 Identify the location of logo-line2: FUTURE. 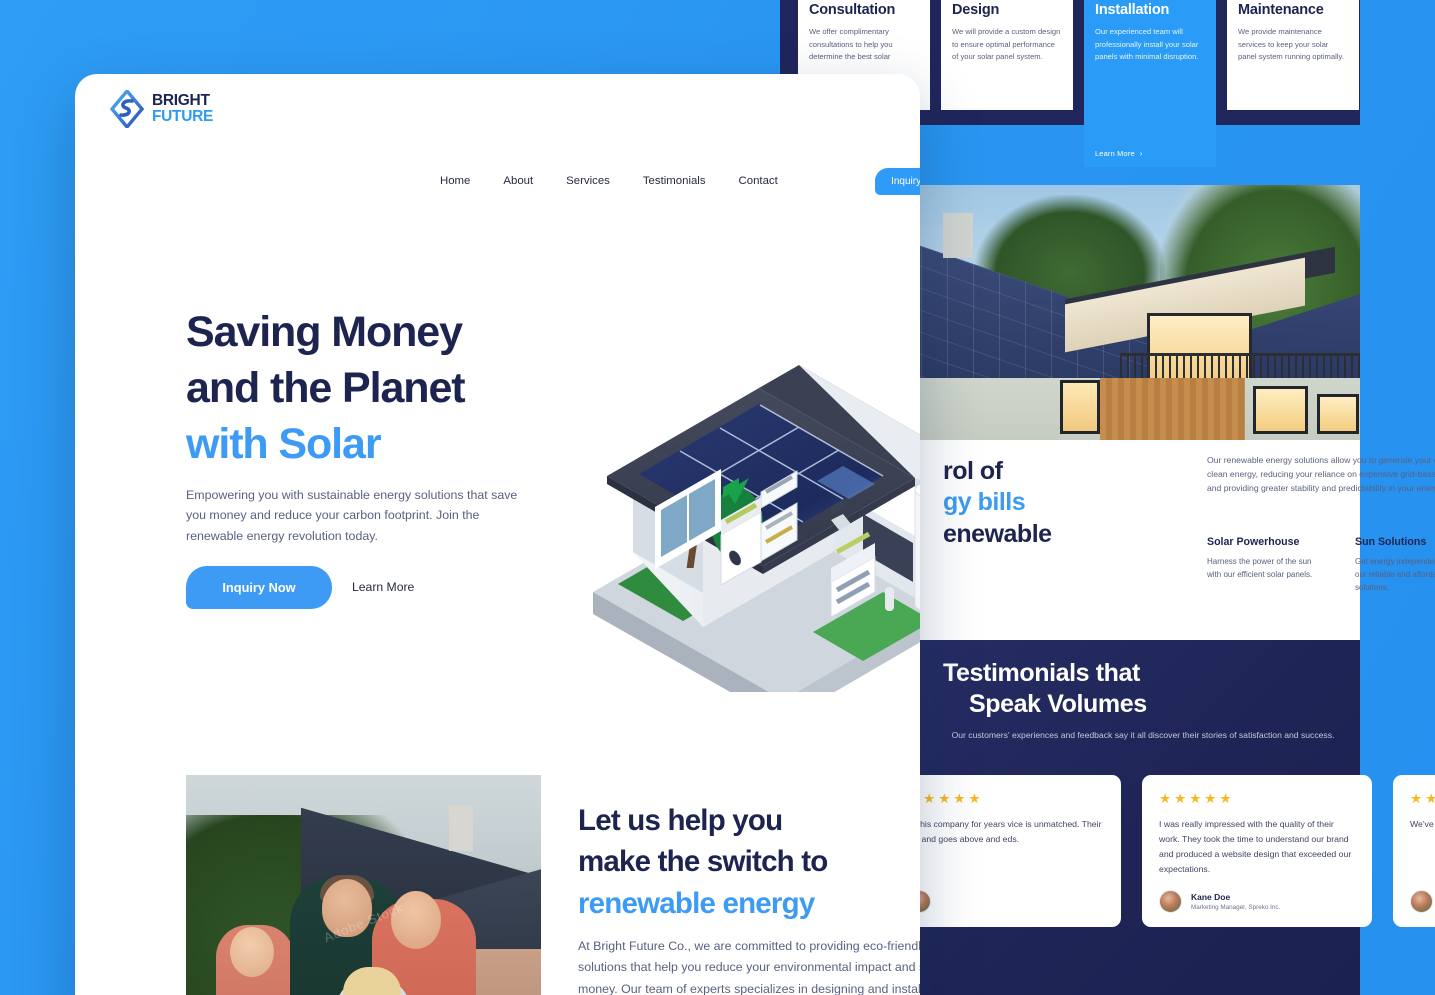
(183, 116).